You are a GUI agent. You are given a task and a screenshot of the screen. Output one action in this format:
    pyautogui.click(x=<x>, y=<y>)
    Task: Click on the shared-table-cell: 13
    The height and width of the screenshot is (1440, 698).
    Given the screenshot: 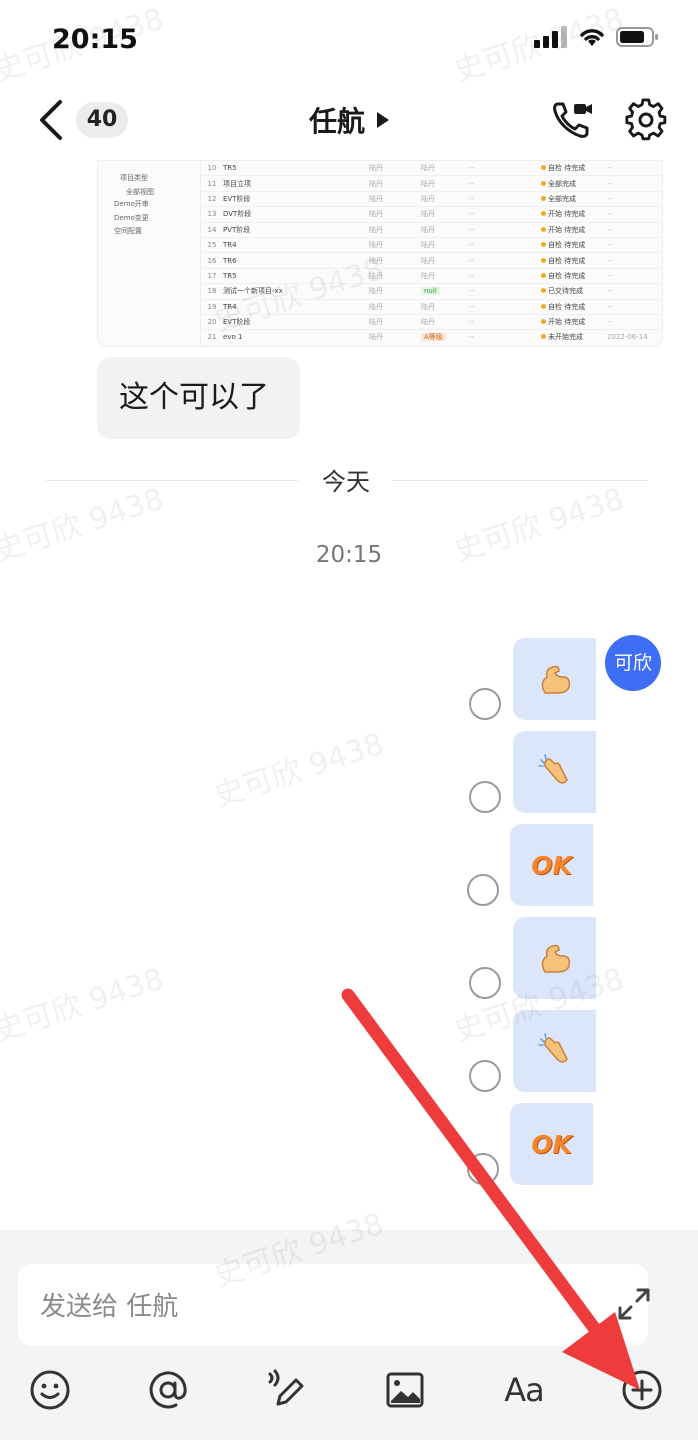 What is the action you would take?
    pyautogui.click(x=212, y=214)
    